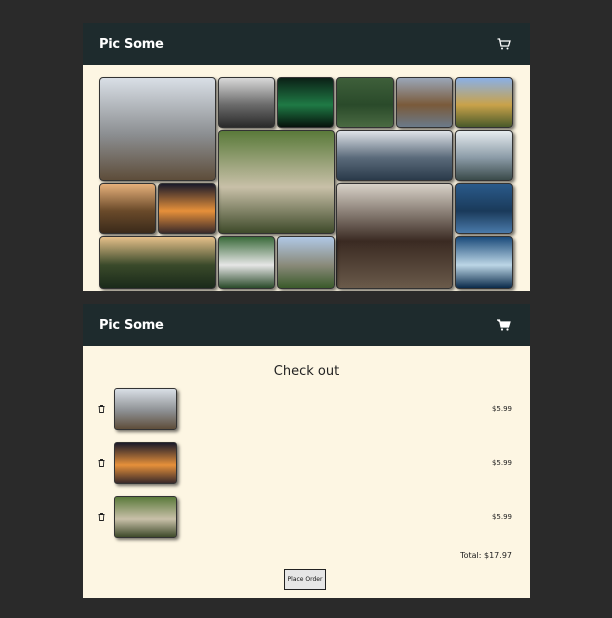 This screenshot has width=612, height=618. Describe the element at coordinates (365, 102) in the screenshot. I see `moss-photo` at that location.